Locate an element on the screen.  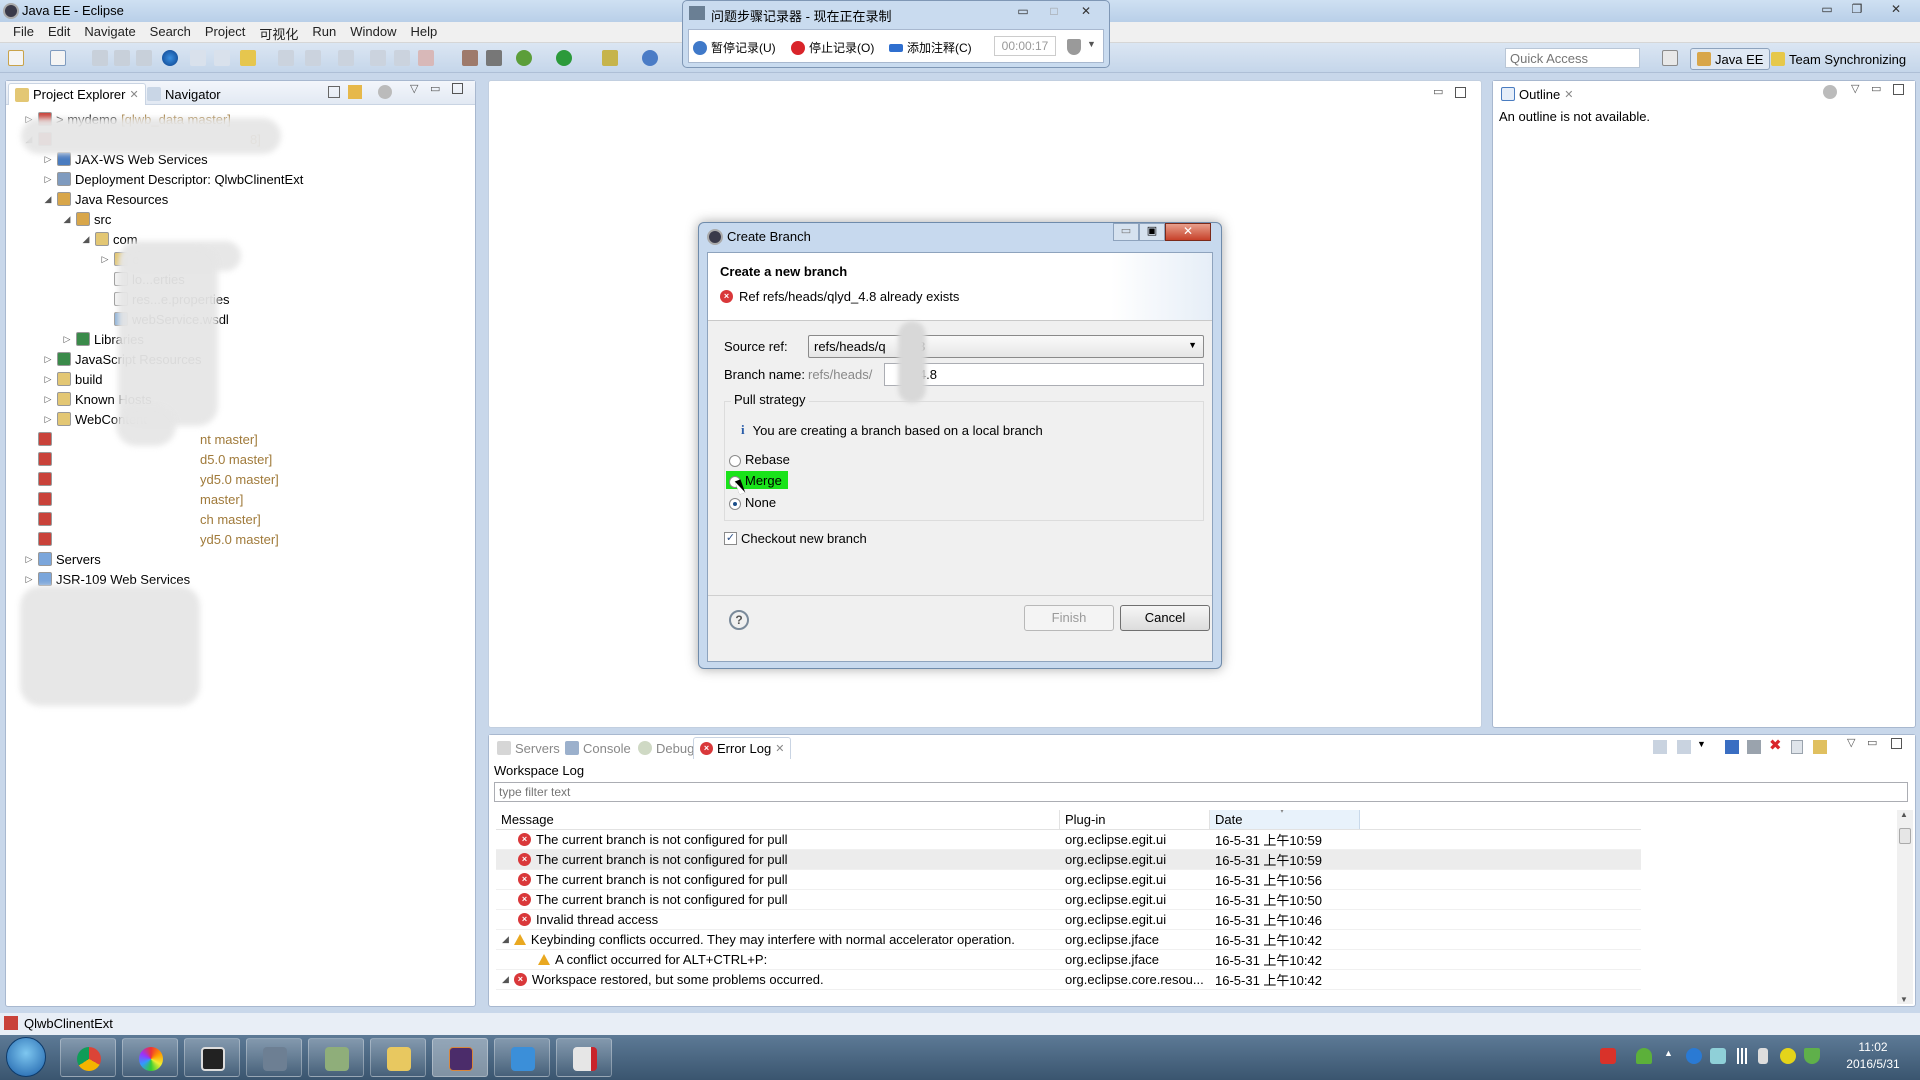
tree-item: ▷ Servers is located at coordinates (62, 559).